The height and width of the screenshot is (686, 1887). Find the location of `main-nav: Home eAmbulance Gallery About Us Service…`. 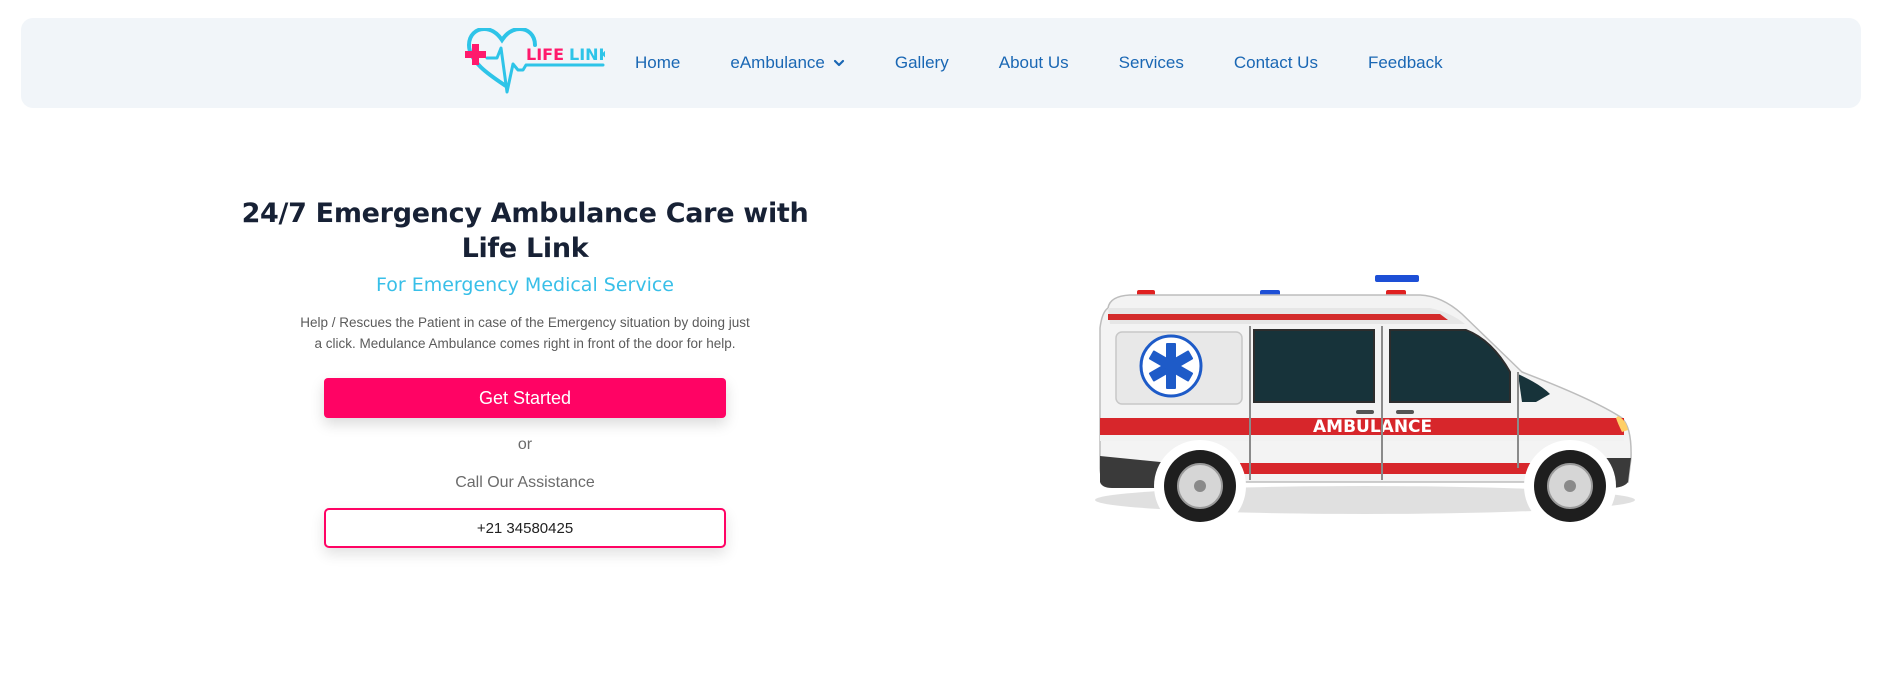

main-nav: Home eAmbulance Gallery About Us Service… is located at coordinates (1064, 63).